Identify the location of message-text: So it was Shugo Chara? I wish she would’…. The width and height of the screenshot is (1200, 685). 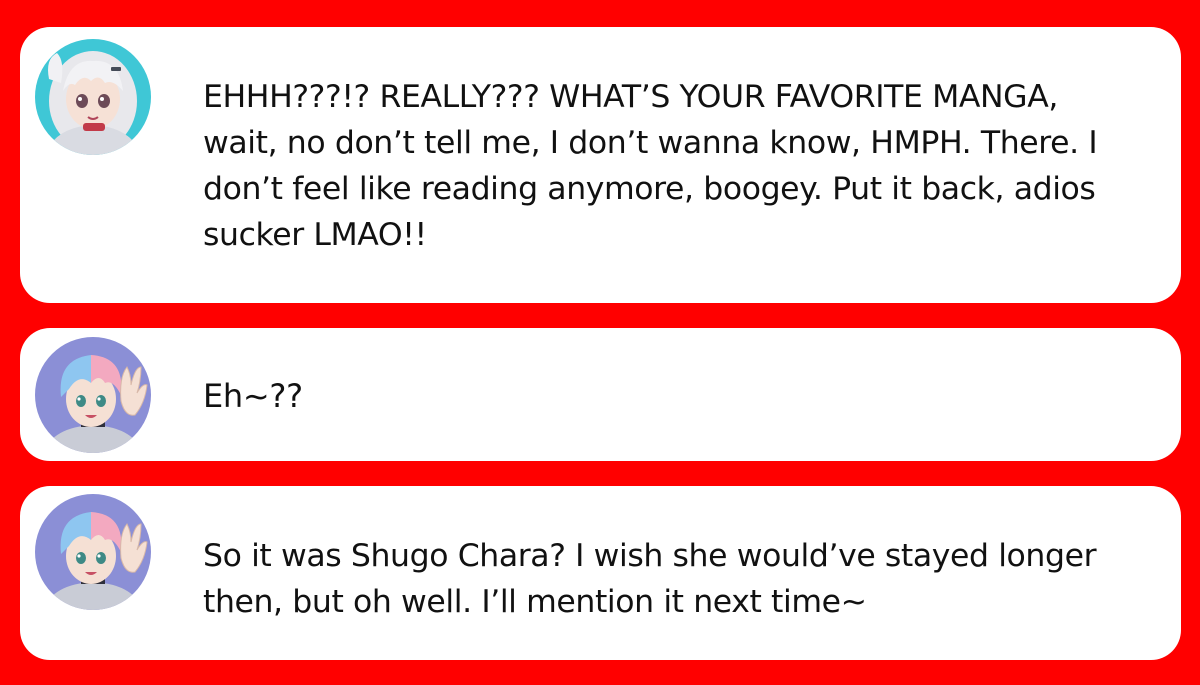
(650, 579).